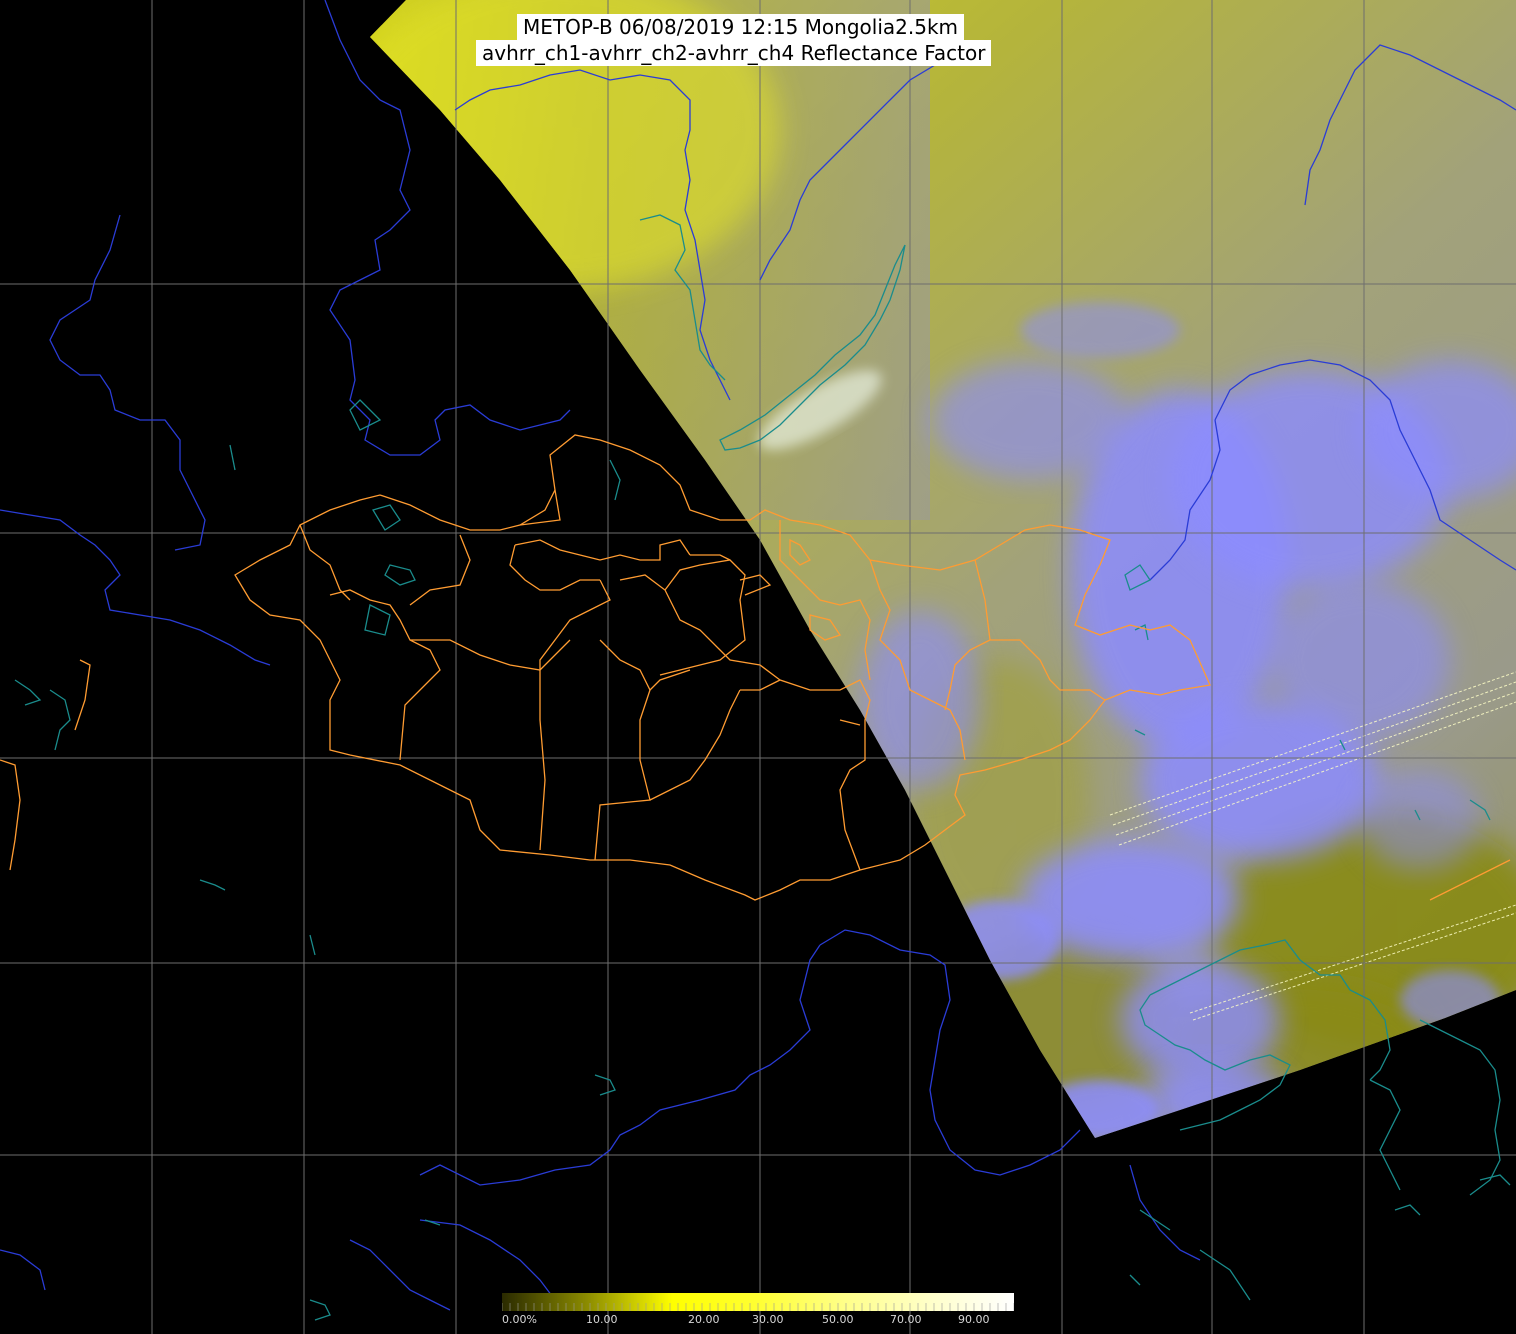 This screenshot has width=1516, height=1334. Describe the element at coordinates (838, 1319) in the screenshot. I see `colorbar-label: 50.00` at that location.